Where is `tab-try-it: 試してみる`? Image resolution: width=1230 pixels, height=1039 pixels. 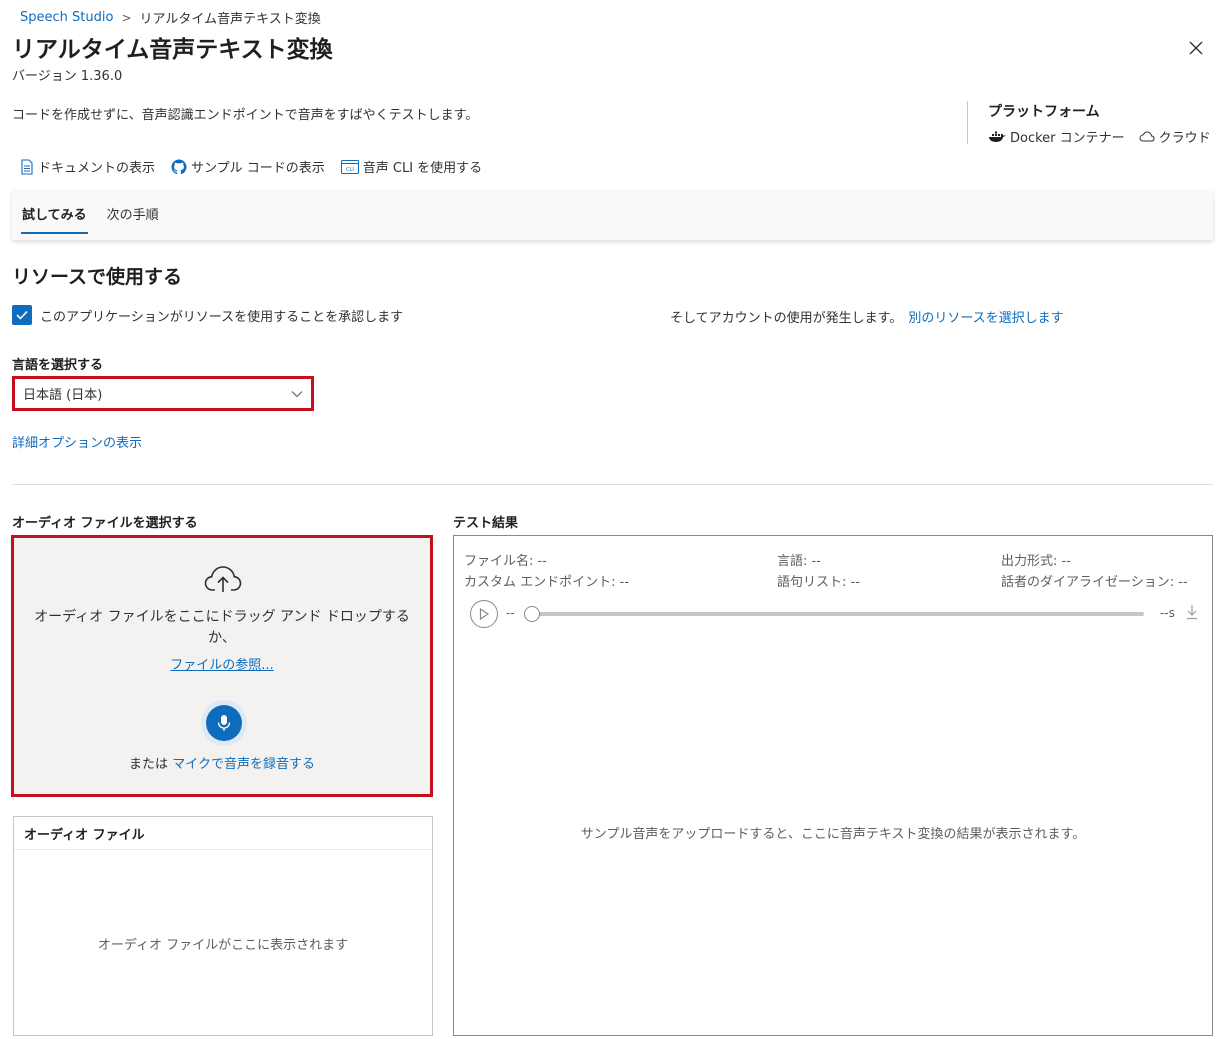
tab-try-it: 試してみる is located at coordinates (54, 215).